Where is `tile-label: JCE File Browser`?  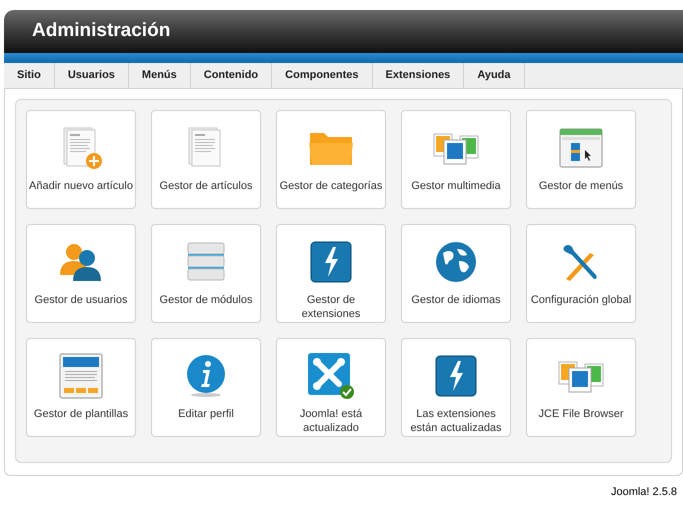 tile-label: JCE File Browser is located at coordinates (581, 414).